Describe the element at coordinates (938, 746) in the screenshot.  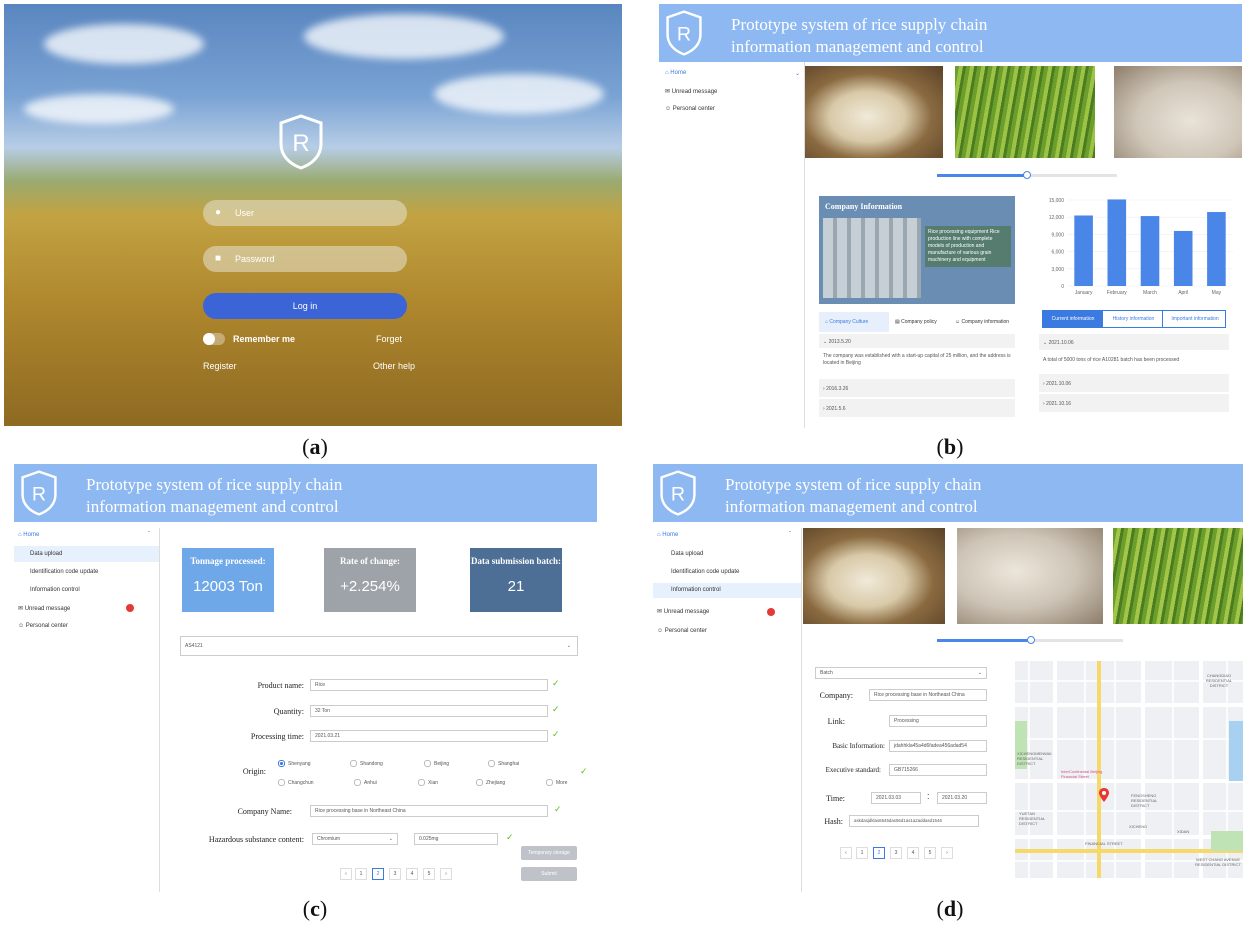
I see `basic-info-input: jdahhkla45a4d6fadea456adad54` at that location.